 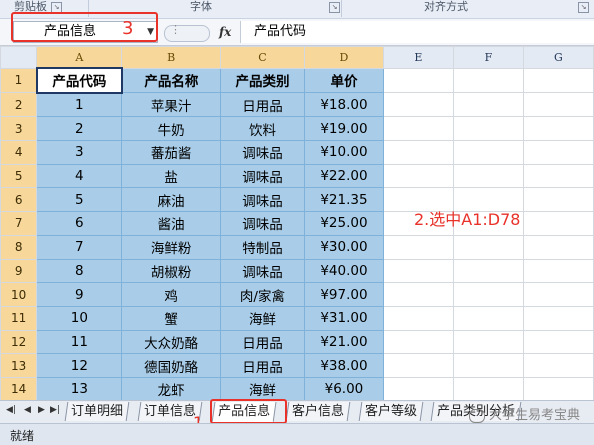 What do you see at coordinates (27, 410) in the screenshot?
I see `prev-sheet-icon: ◀` at bounding box center [27, 410].